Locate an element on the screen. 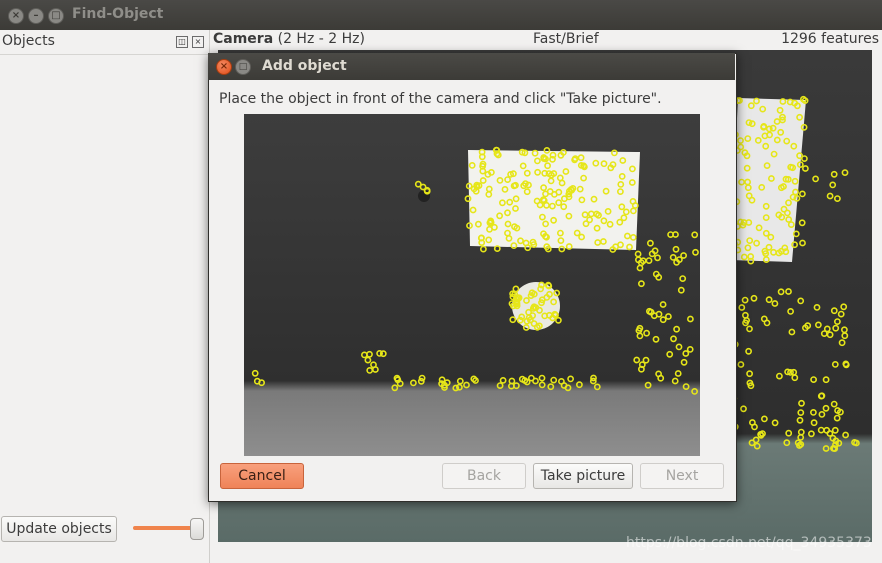  objects-dock-title: Objects is located at coordinates (28, 41).